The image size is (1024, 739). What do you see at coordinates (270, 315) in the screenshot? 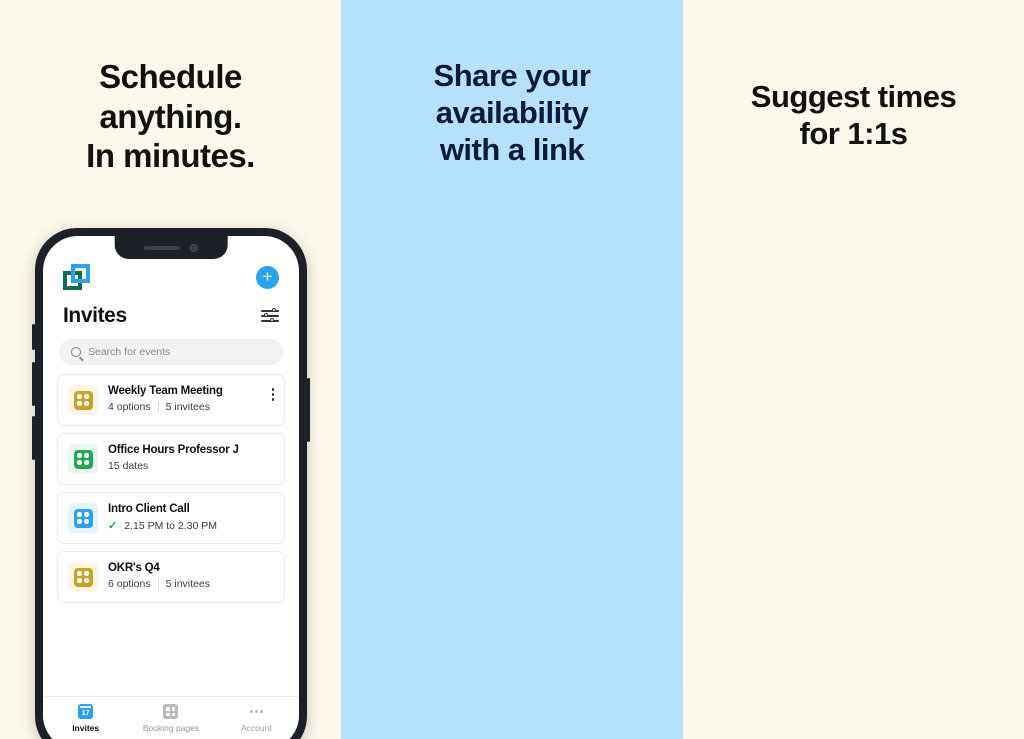
I see `sliders-filter-icon` at bounding box center [270, 315].